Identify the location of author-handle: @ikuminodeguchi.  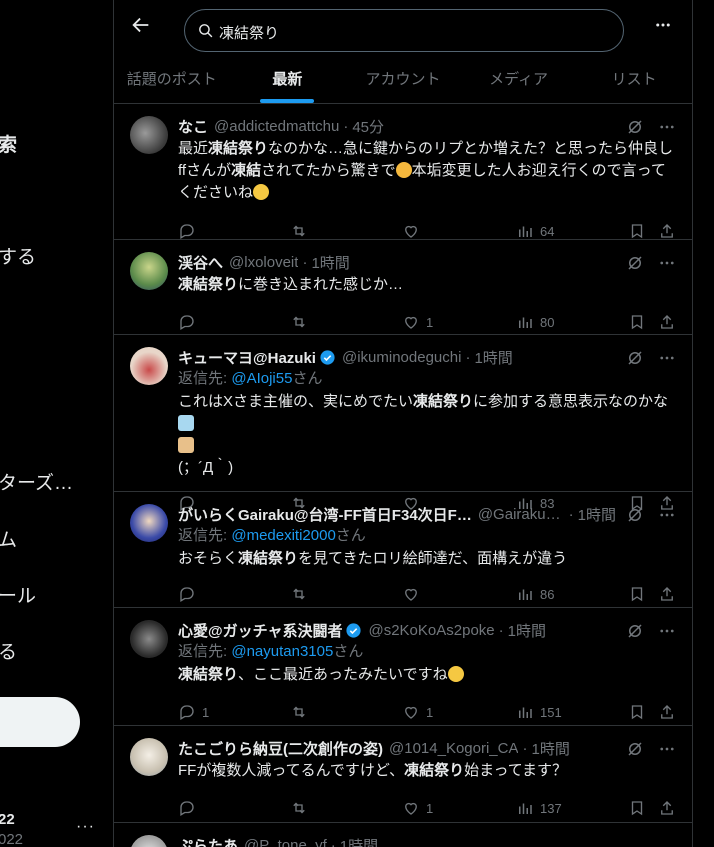
(401, 357).